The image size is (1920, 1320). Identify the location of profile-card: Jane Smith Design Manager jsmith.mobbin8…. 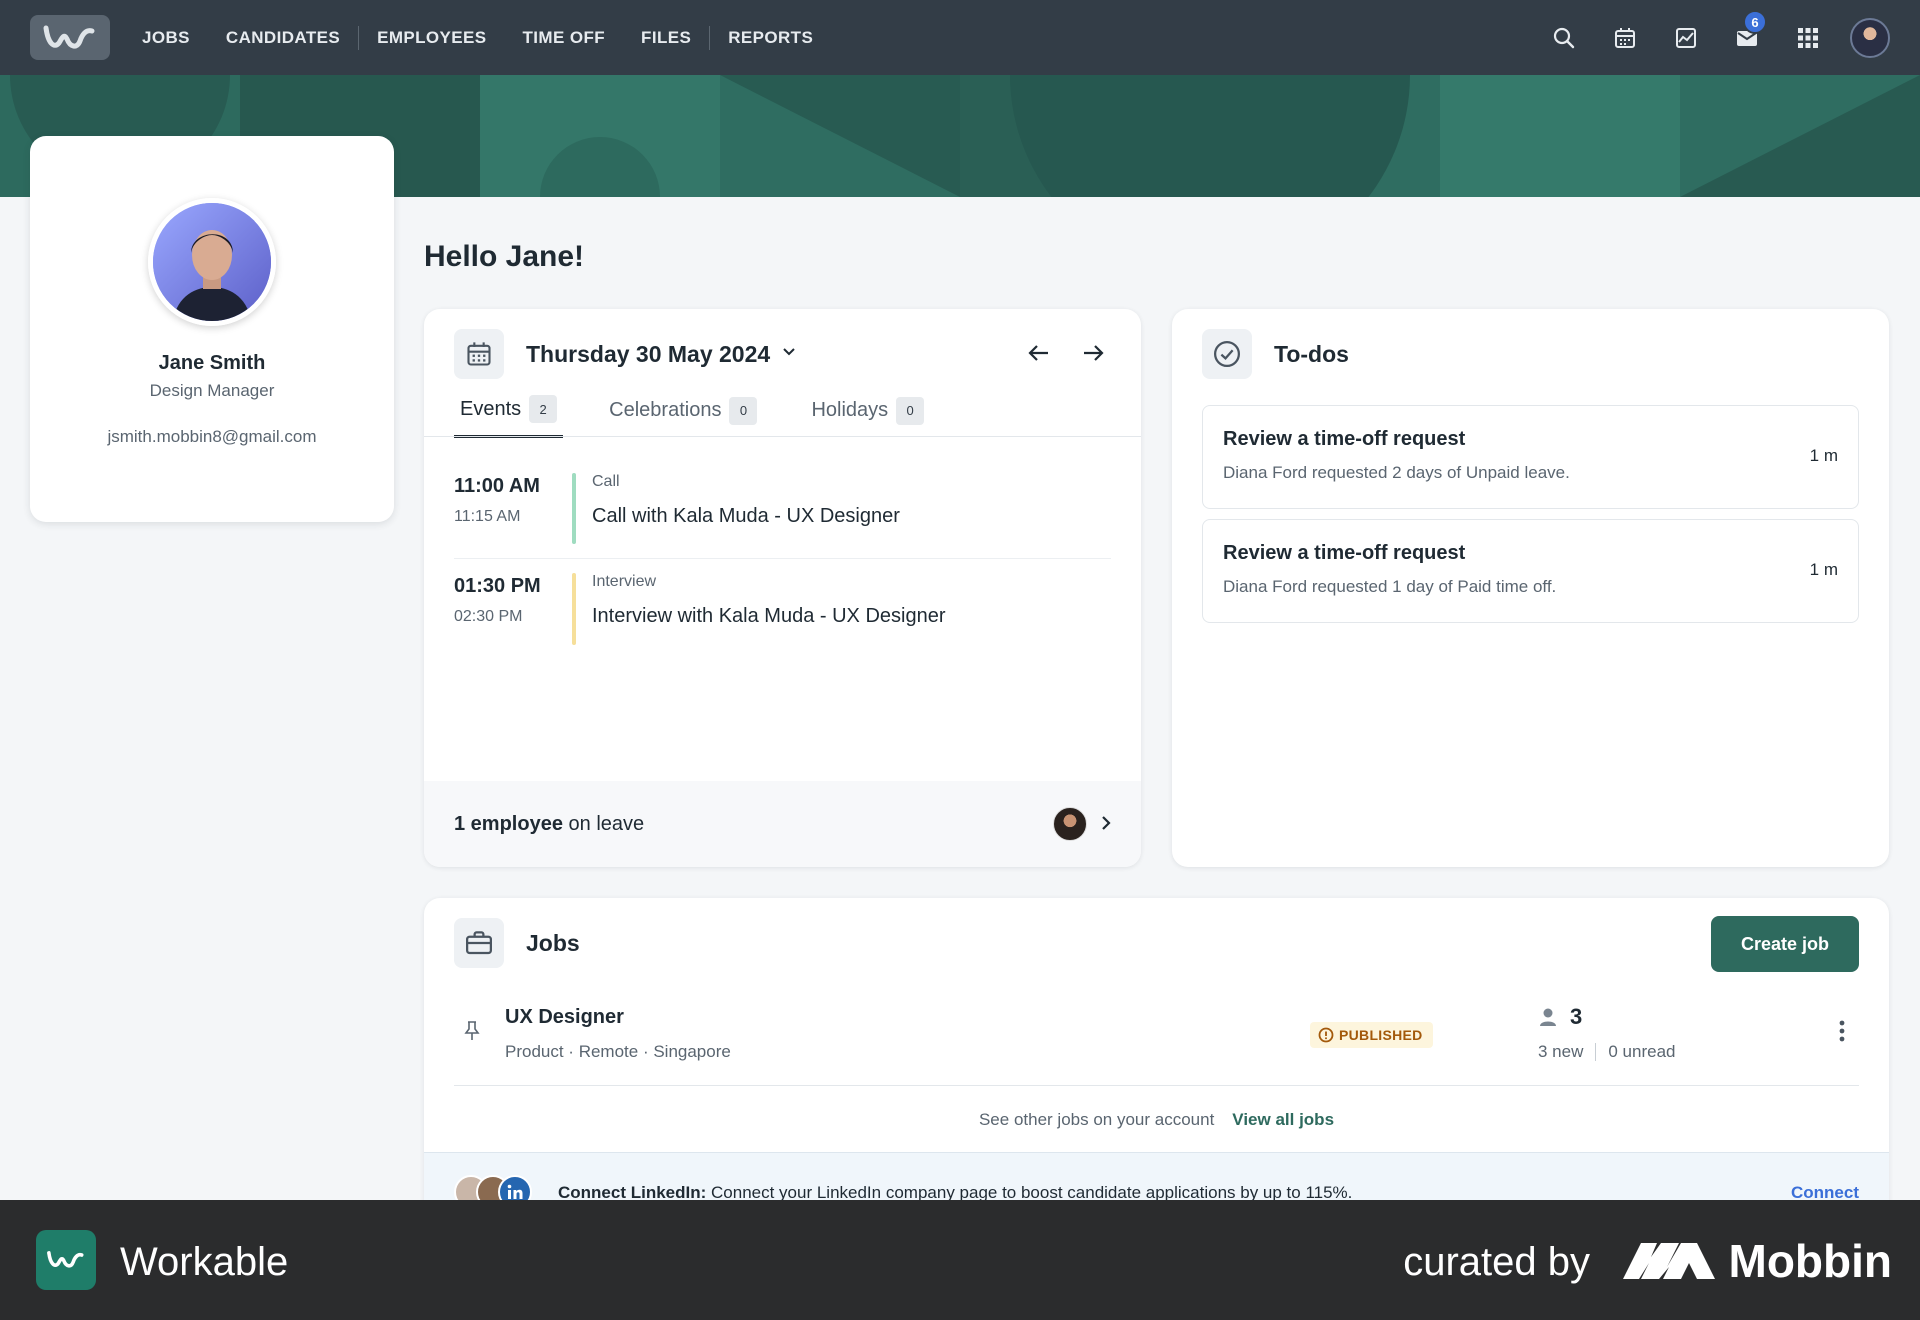
(212, 329).